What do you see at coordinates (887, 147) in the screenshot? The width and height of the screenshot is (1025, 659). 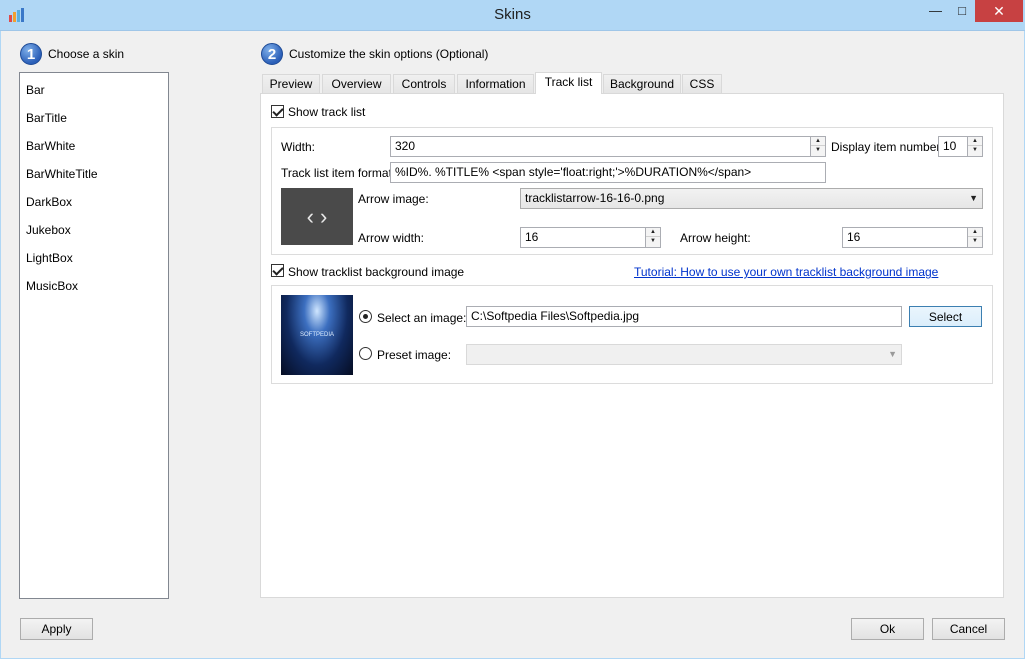 I see `display-item-number-label: Display item number:` at bounding box center [887, 147].